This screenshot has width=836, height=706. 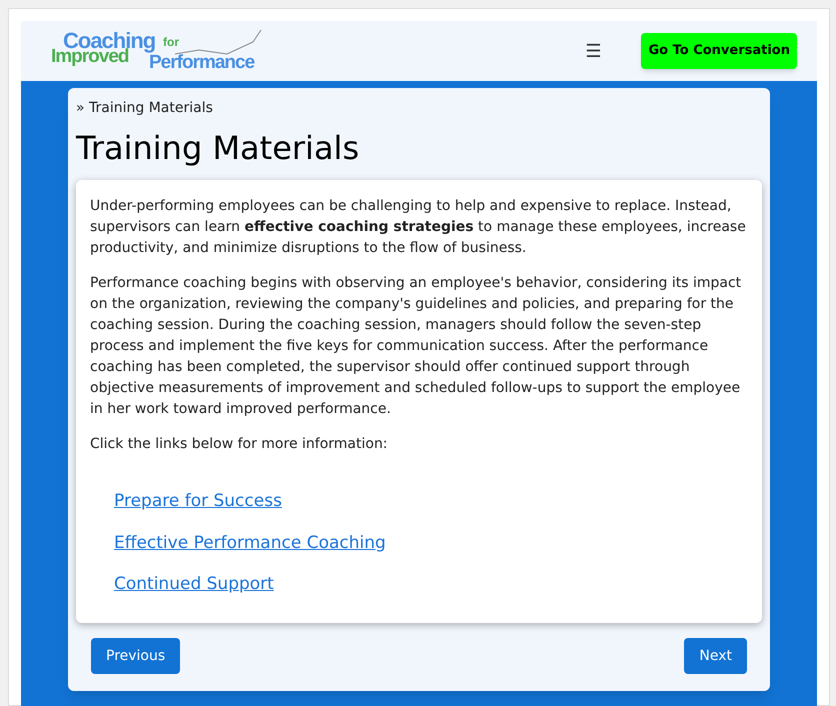 I want to click on logo: Coaching for Improved Performance, so click(x=161, y=51).